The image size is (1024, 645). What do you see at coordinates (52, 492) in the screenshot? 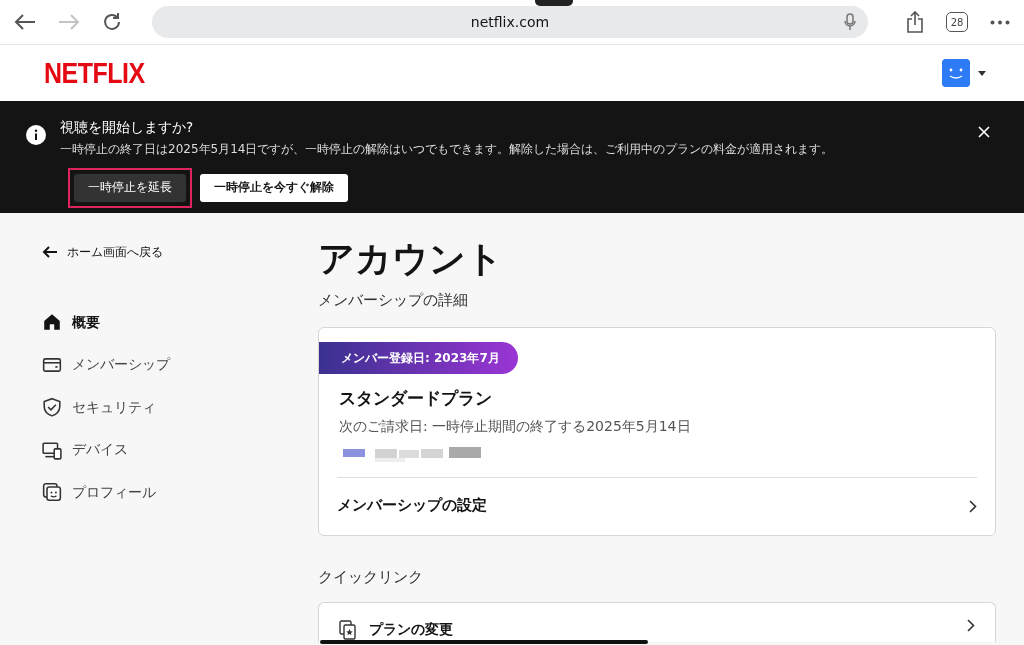
I see `profile-icon` at bounding box center [52, 492].